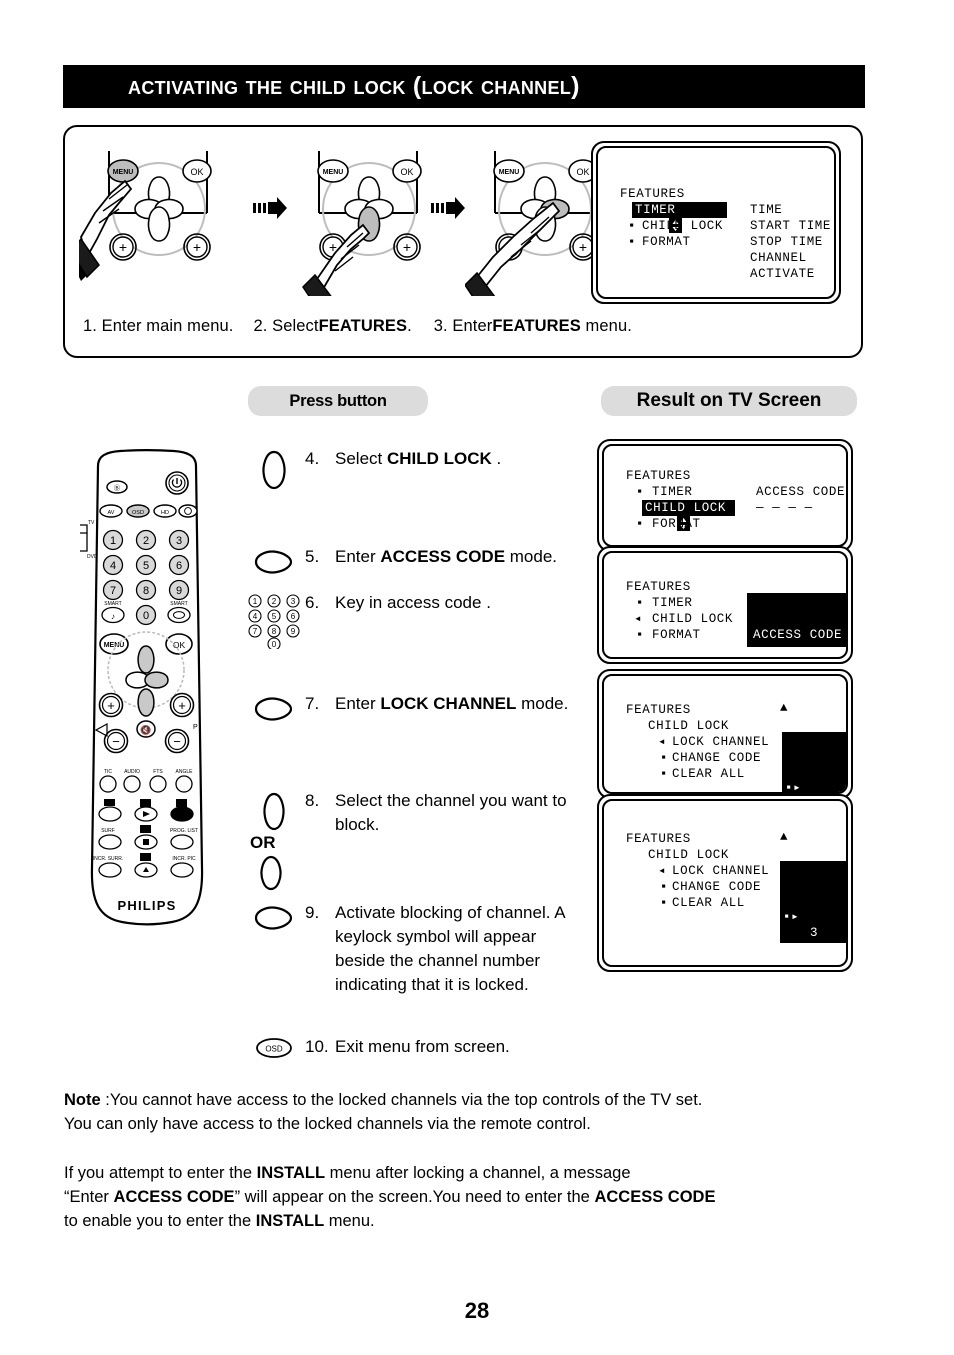  Describe the element at coordinates (91, 523) in the screenshot. I see `svg-text: TV` at that location.